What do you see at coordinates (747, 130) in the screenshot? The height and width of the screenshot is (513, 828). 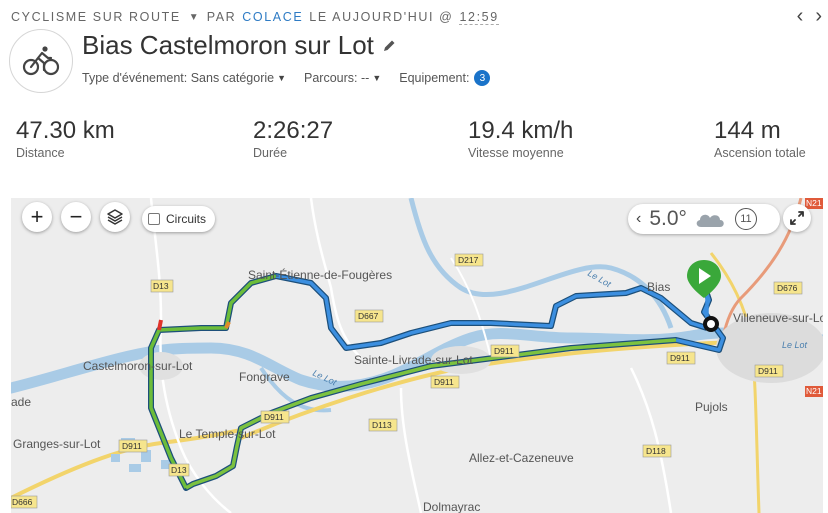 I see `stat-value: 144 m` at bounding box center [747, 130].